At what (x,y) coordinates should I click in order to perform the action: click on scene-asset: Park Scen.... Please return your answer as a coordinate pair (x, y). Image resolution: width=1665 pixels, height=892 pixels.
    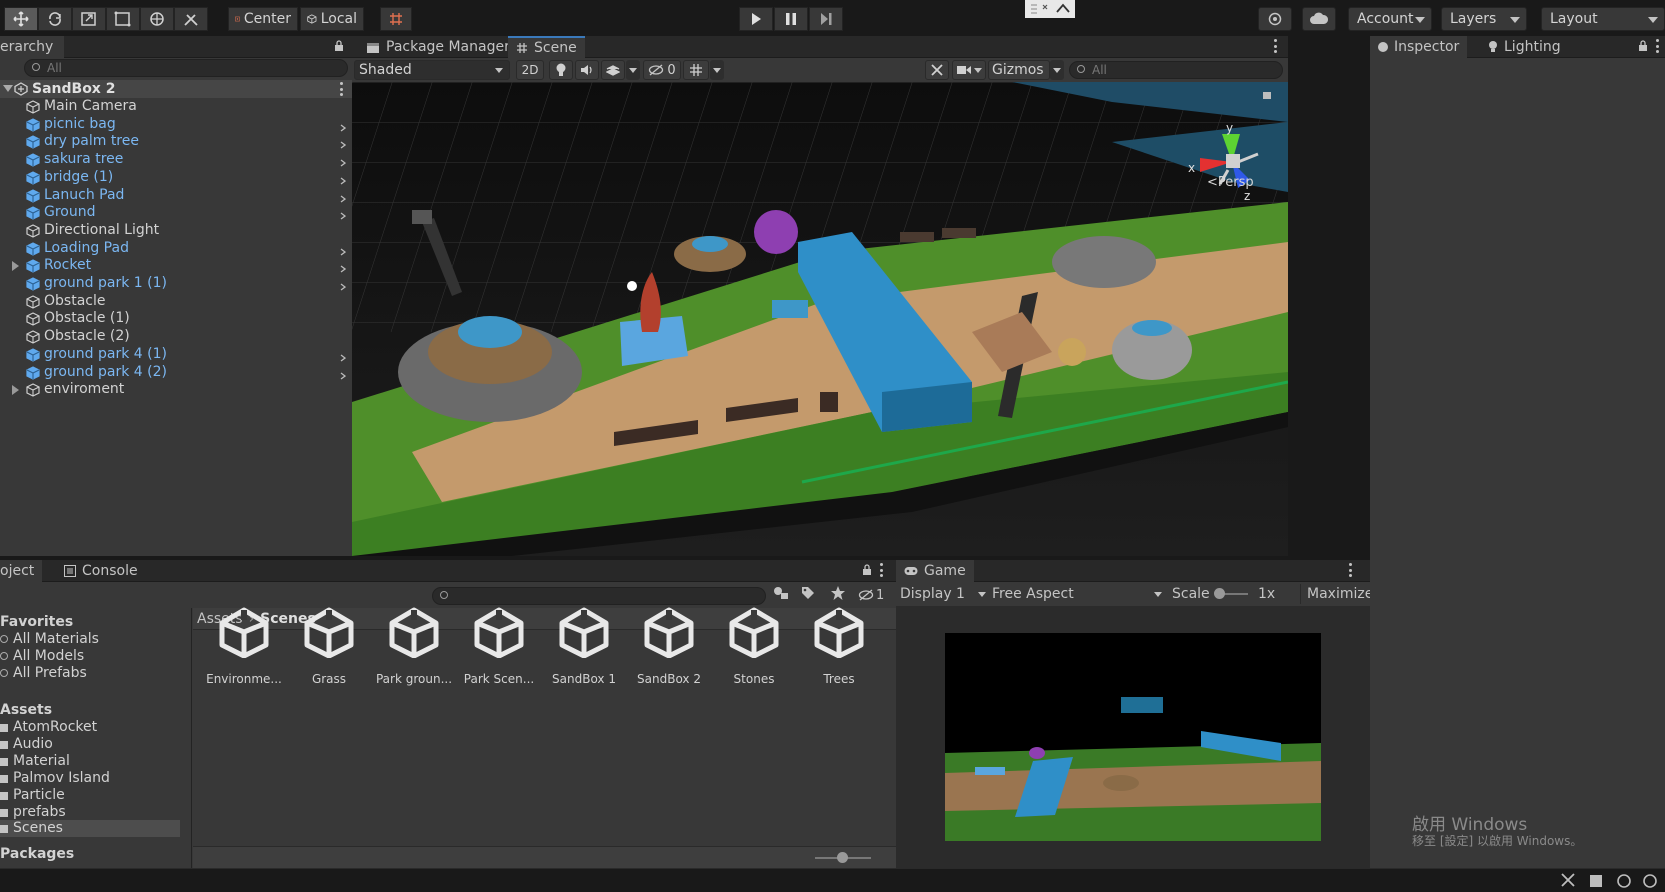
    Looking at the image, I should click on (499, 646).